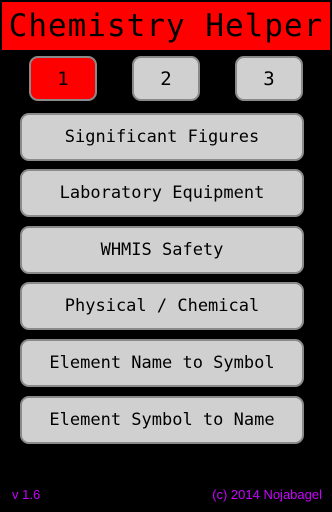  What do you see at coordinates (162, 250) in the screenshot?
I see `whmis-safety-button: WHMIS Safety` at bounding box center [162, 250].